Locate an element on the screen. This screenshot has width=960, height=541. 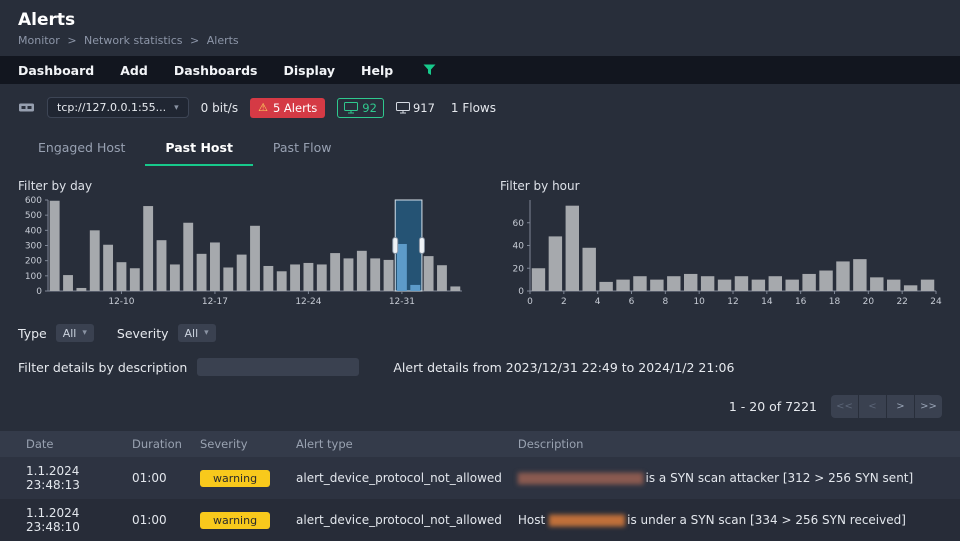
svg-text: 10 is located at coordinates (699, 302).